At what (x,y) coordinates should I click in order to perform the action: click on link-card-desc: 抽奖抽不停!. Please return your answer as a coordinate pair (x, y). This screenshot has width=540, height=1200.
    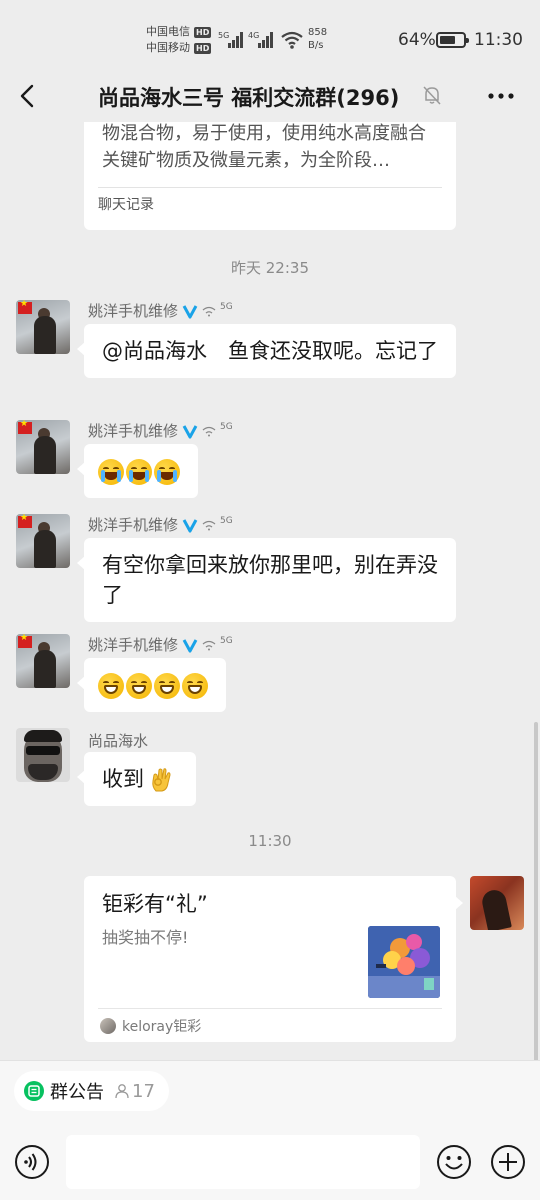
    Looking at the image, I should click on (145, 937).